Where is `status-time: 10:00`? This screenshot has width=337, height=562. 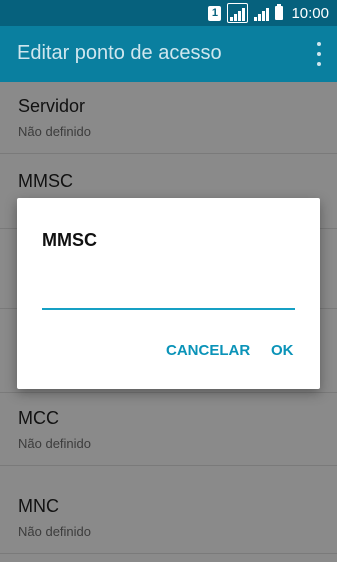 status-time: 10:00 is located at coordinates (310, 13).